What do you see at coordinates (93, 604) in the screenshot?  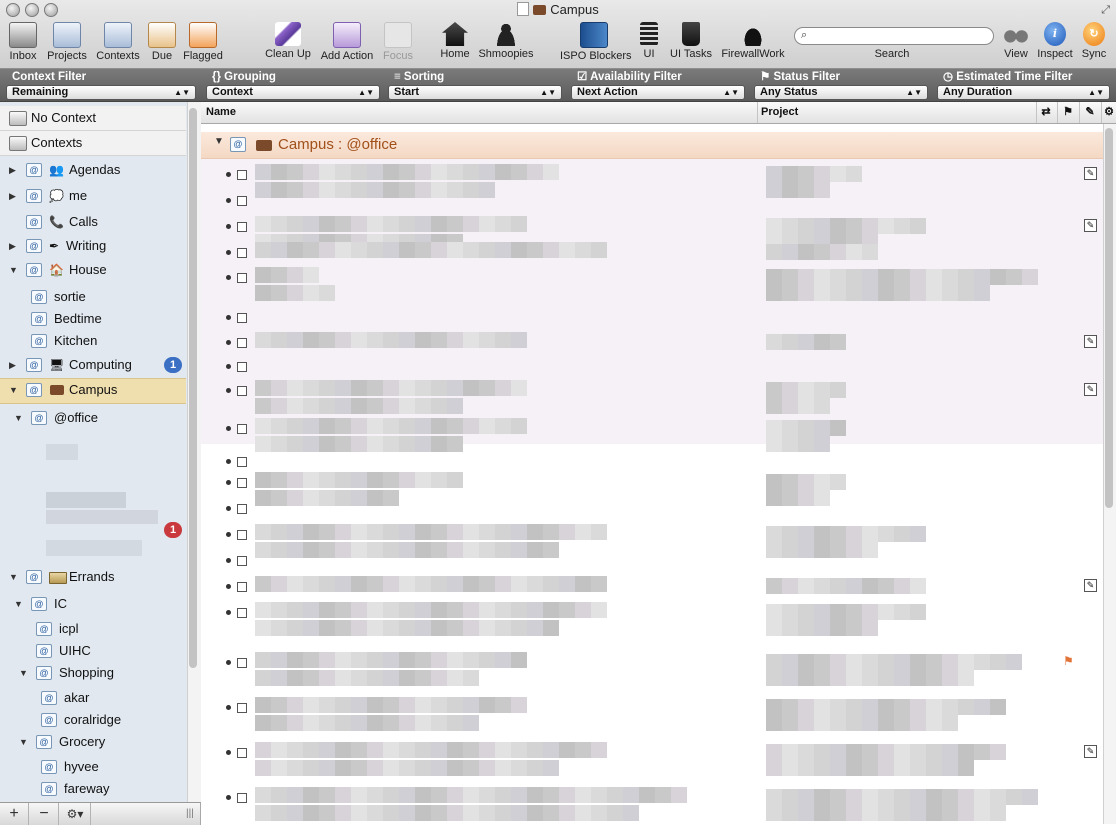 I see `sidebar-item-ic: ▼ @ IC` at bounding box center [93, 604].